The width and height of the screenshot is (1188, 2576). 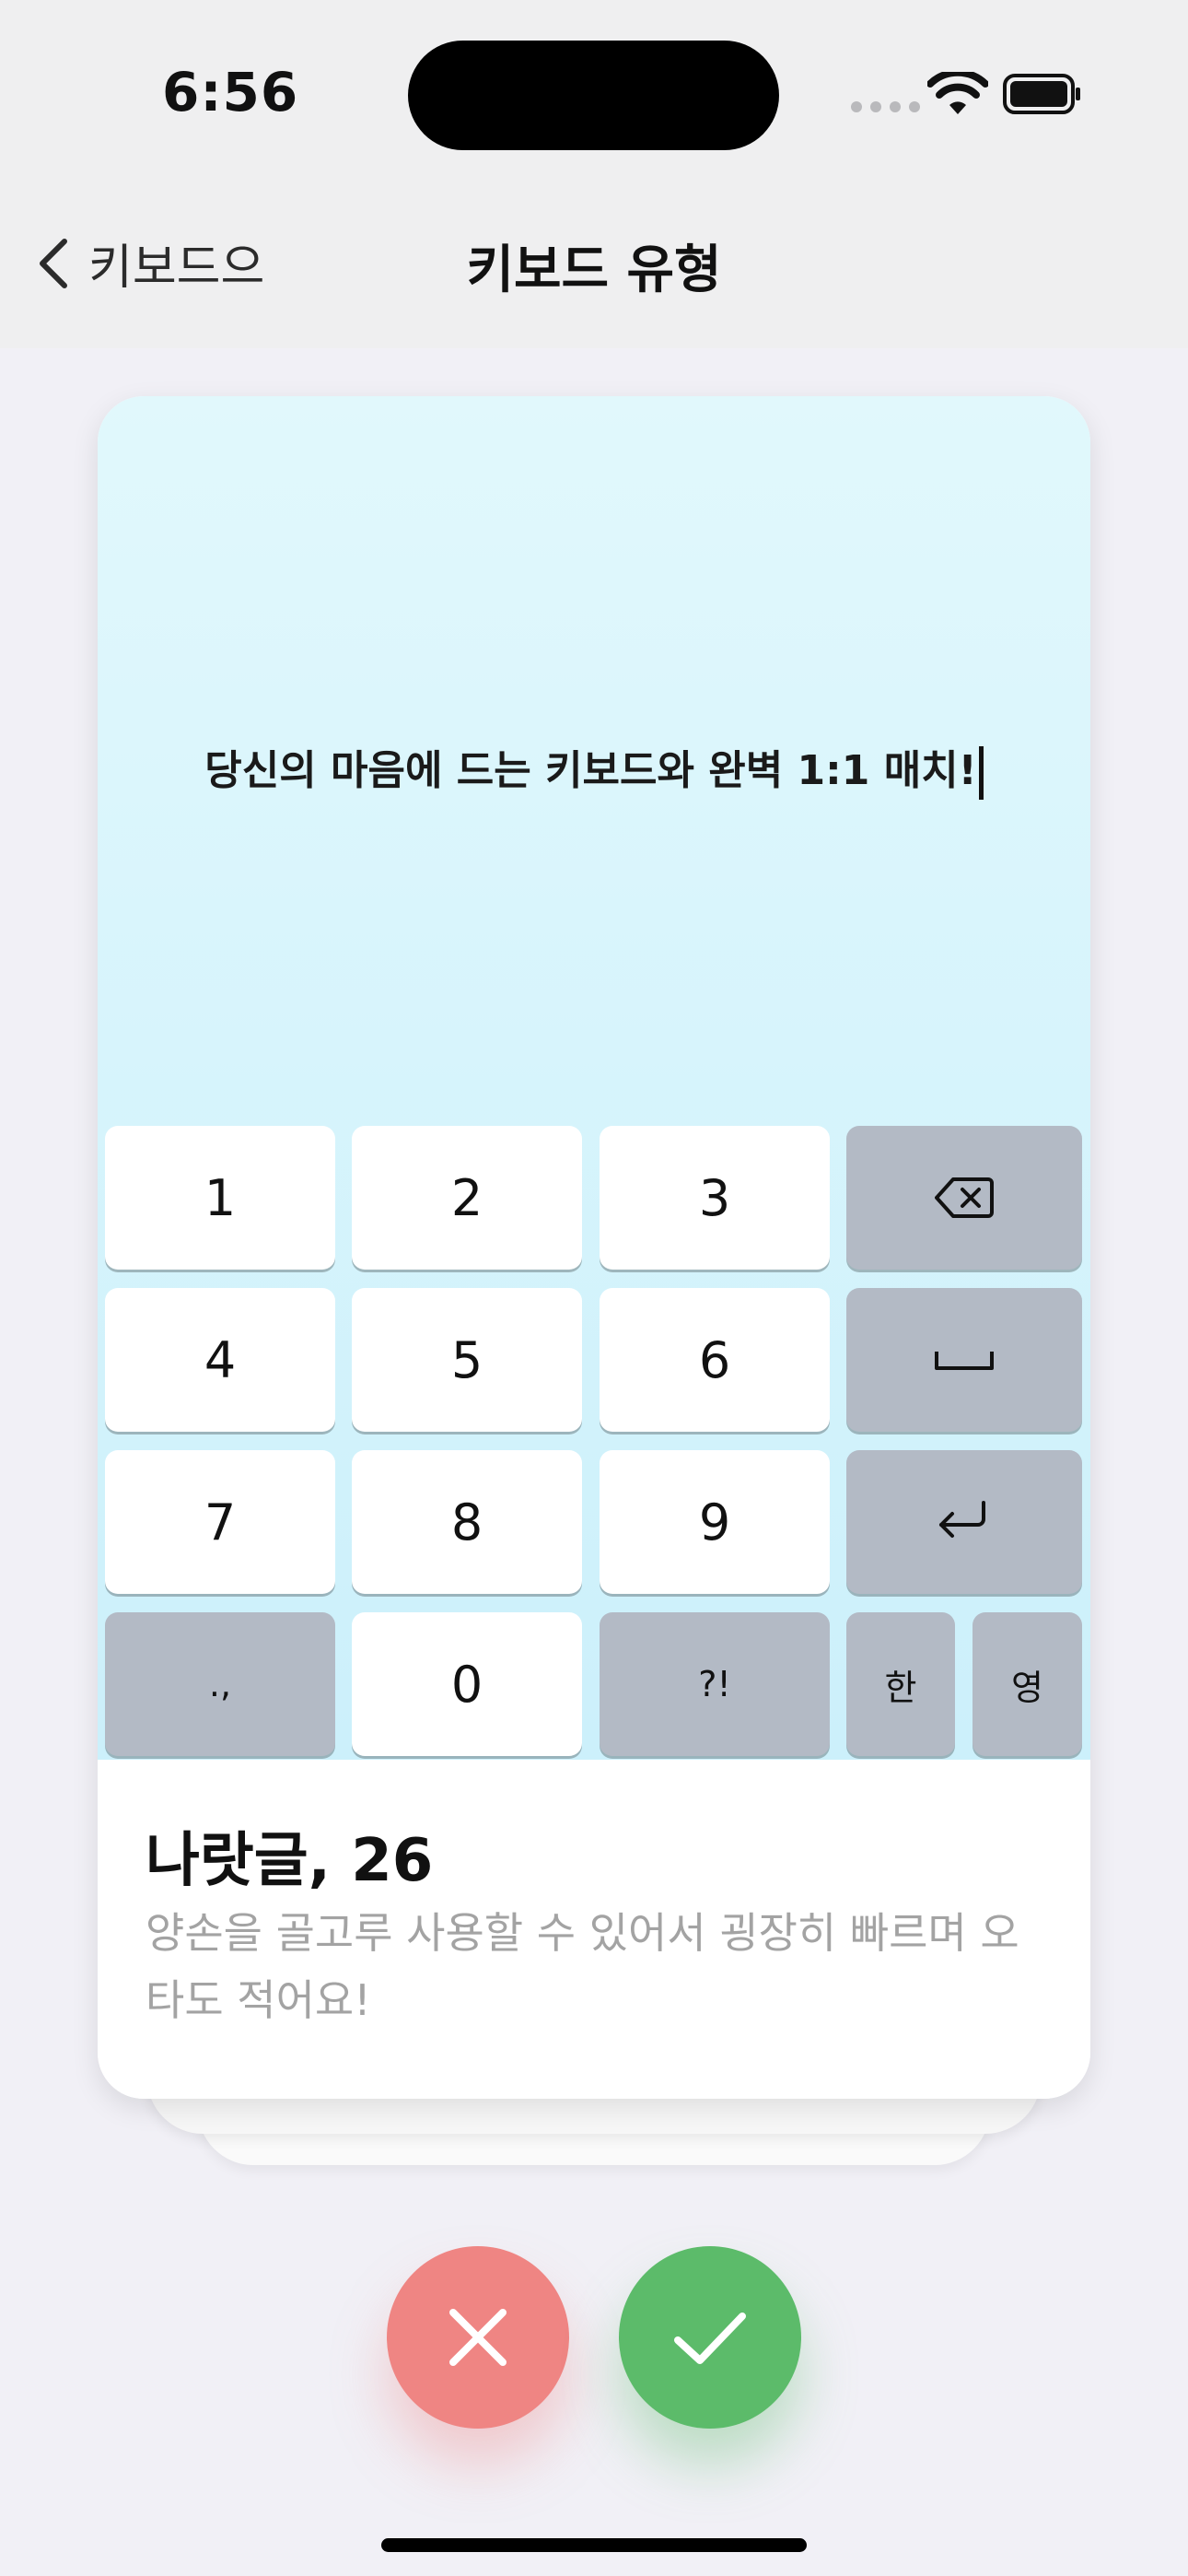 I want to click on key-0: 0, so click(x=467, y=1684).